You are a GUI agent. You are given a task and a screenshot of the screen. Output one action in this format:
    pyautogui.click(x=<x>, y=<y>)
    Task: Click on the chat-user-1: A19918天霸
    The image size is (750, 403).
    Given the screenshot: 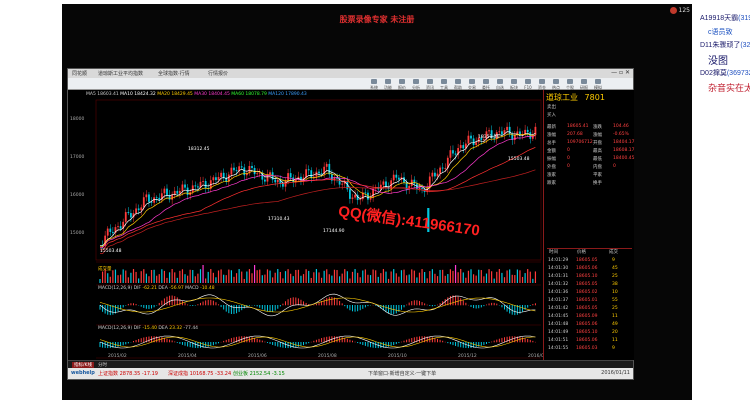 What is the action you would take?
    pyautogui.click(x=719, y=18)
    